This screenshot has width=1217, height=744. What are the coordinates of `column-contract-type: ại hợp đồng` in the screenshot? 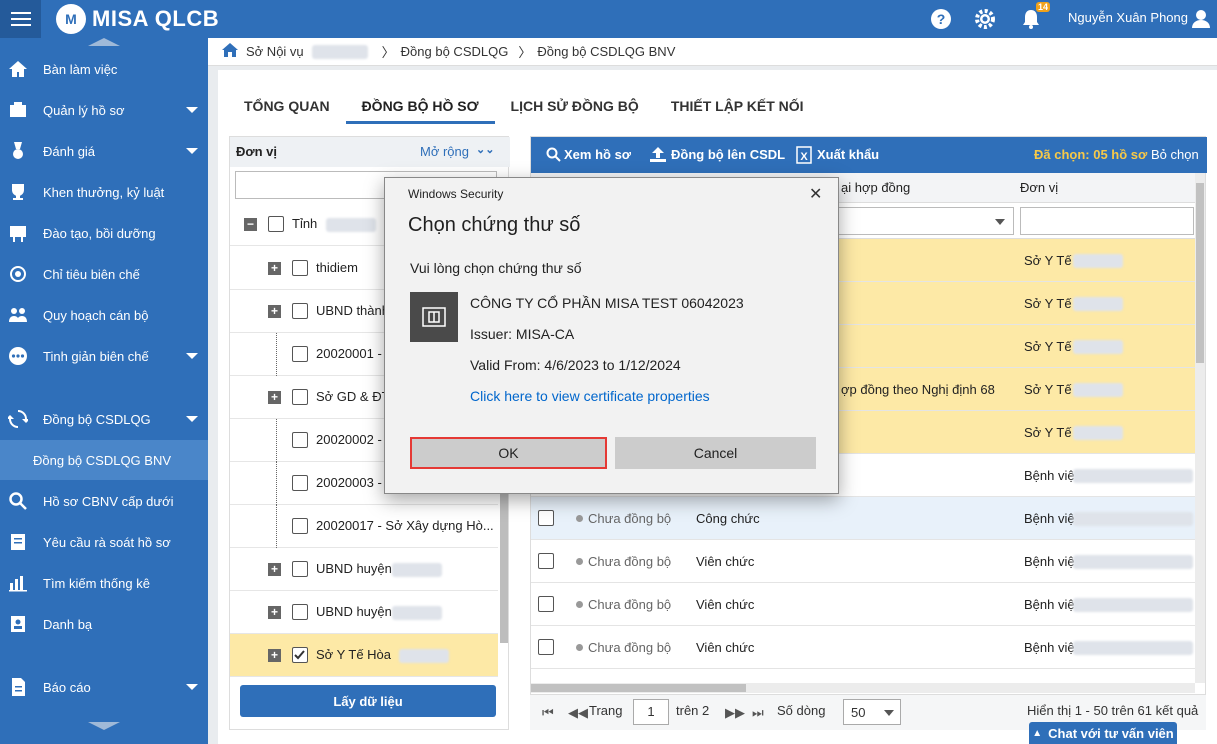 It's located at (875, 187).